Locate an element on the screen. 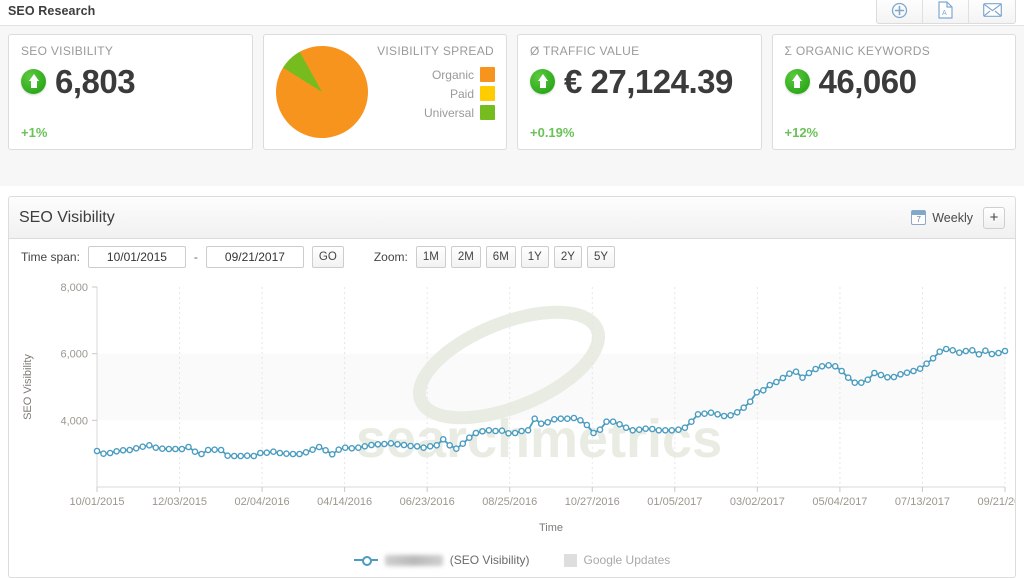 Image resolution: width=1024 pixels, height=578 pixels. legend-item-google-updates: Google Updates is located at coordinates (616, 560).